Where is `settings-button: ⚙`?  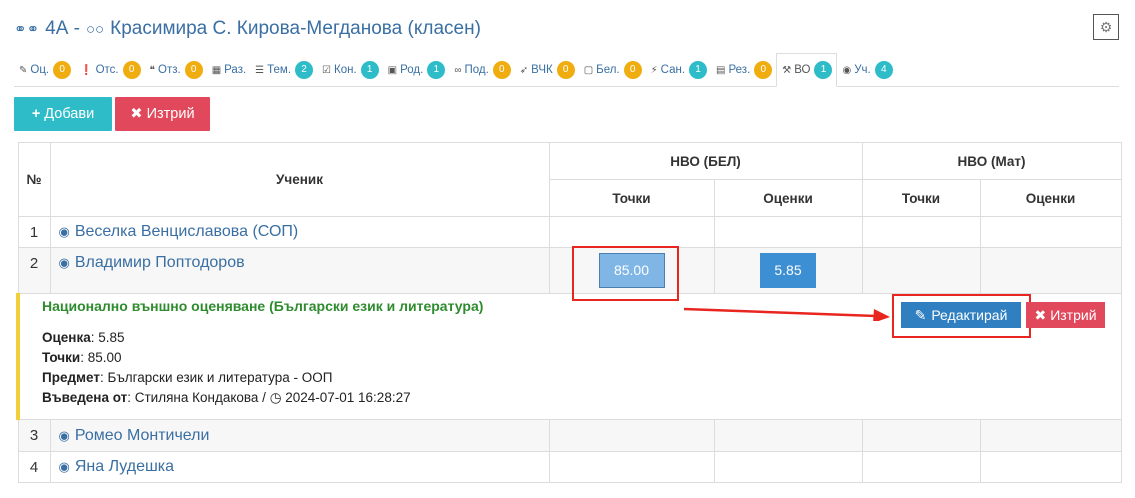 settings-button: ⚙ is located at coordinates (1106, 27).